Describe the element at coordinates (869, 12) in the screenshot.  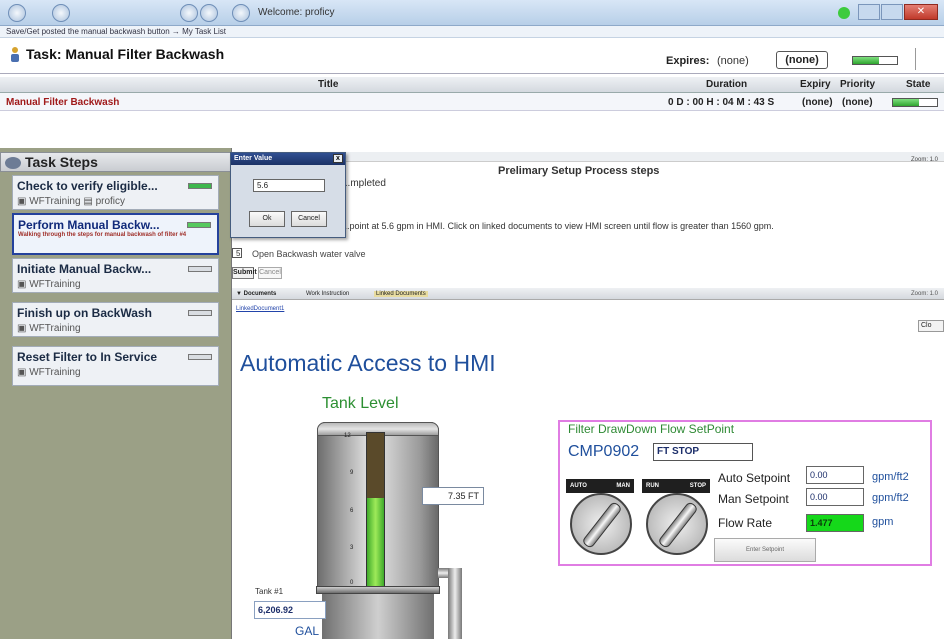
I see `minimize-button` at that location.